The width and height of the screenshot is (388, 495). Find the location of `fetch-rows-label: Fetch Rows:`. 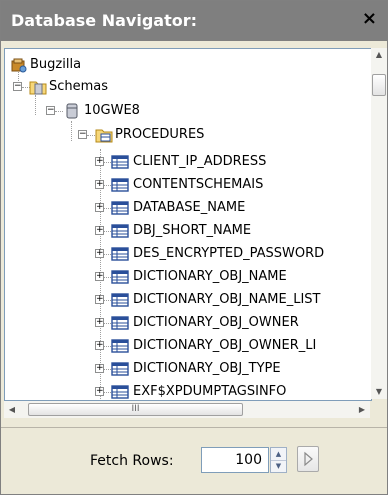

fetch-rows-label: Fetch Rows: is located at coordinates (132, 461).